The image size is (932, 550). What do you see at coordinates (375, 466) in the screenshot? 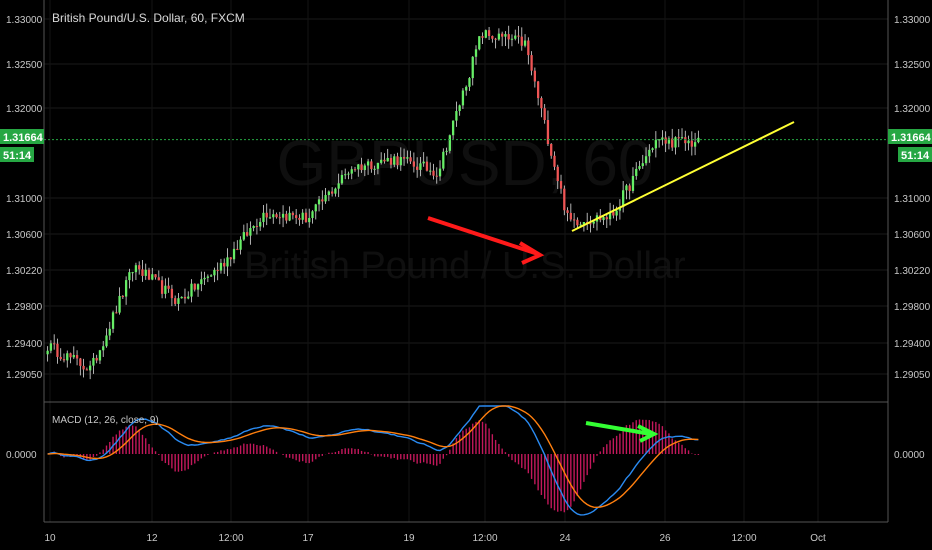
I see `macd-histogram` at bounding box center [375, 466].